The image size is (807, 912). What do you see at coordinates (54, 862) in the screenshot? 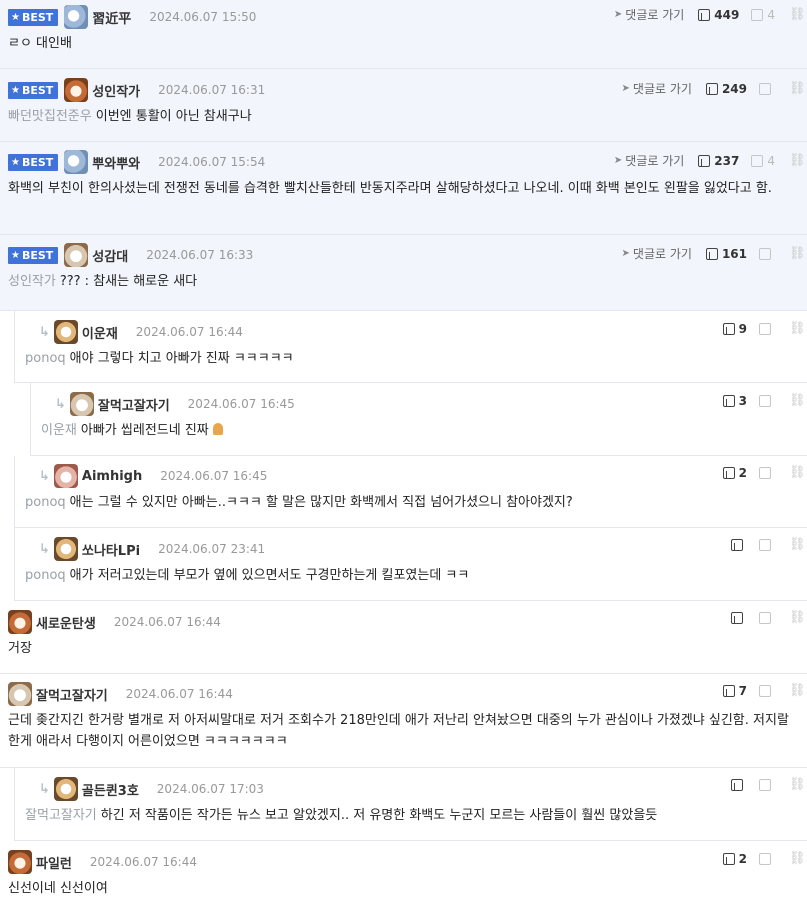
I see `author-name: 파일런` at bounding box center [54, 862].